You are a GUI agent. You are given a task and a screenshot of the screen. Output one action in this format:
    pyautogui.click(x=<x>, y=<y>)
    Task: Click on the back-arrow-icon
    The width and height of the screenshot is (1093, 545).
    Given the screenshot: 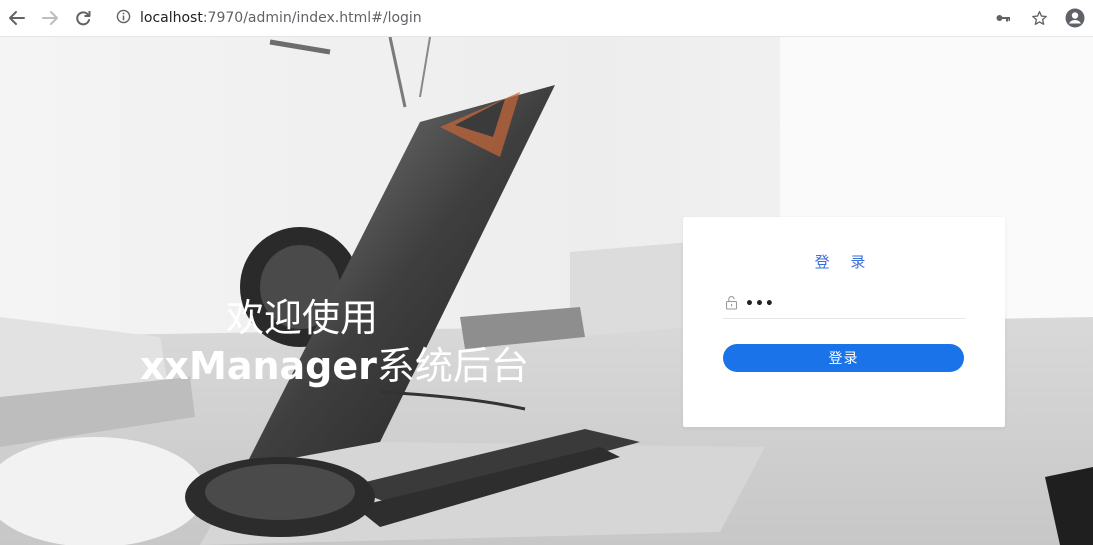 What is the action you would take?
    pyautogui.click(x=17, y=18)
    